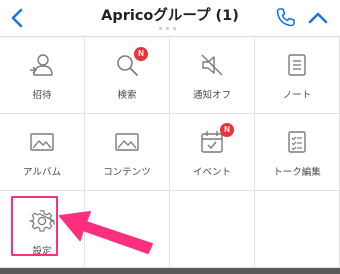 The image size is (340, 274). I want to click on menu-item-label: アルバム, so click(42, 172).